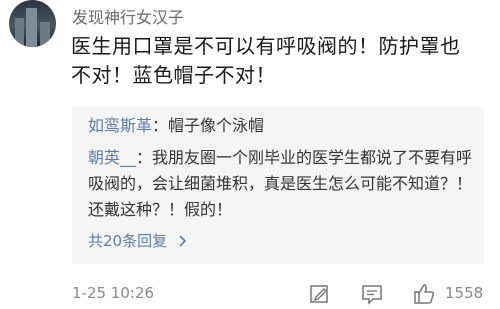 This screenshot has width=500, height=309. Describe the element at coordinates (127, 241) in the screenshot. I see `more-replies-label: 共20条回复` at that location.